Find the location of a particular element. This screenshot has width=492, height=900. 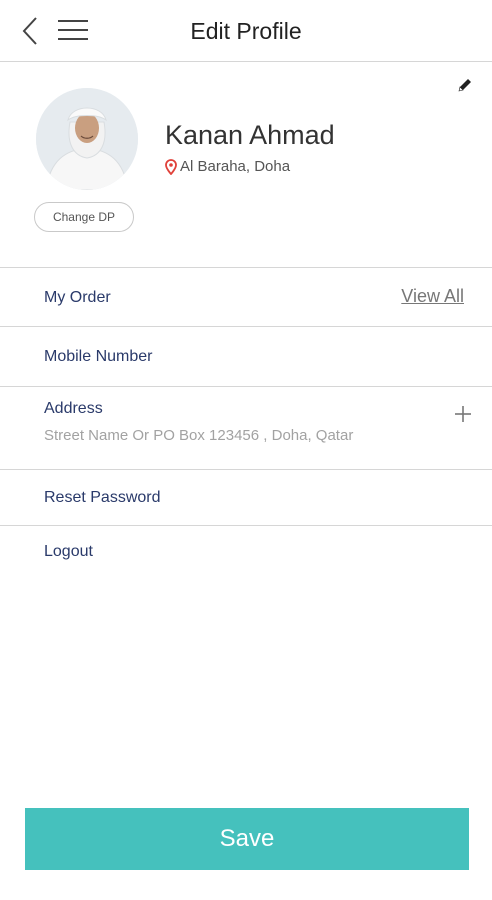

view-all-link: View All is located at coordinates (432, 296).